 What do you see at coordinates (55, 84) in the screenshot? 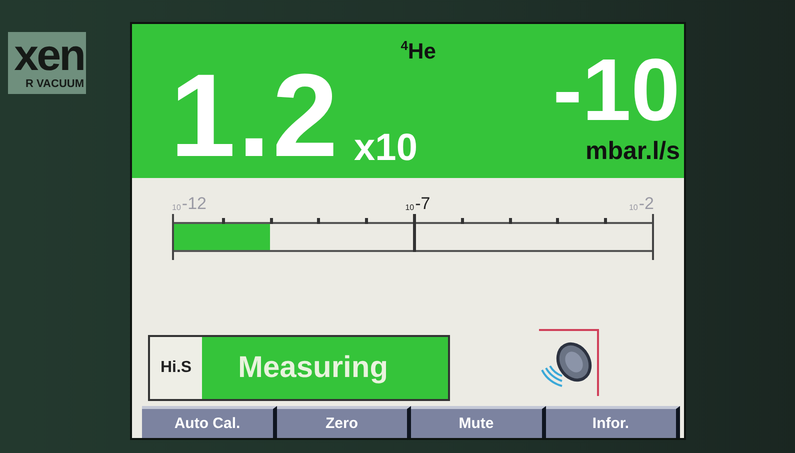
I see `brand-tagline: R VACUUM` at bounding box center [55, 84].